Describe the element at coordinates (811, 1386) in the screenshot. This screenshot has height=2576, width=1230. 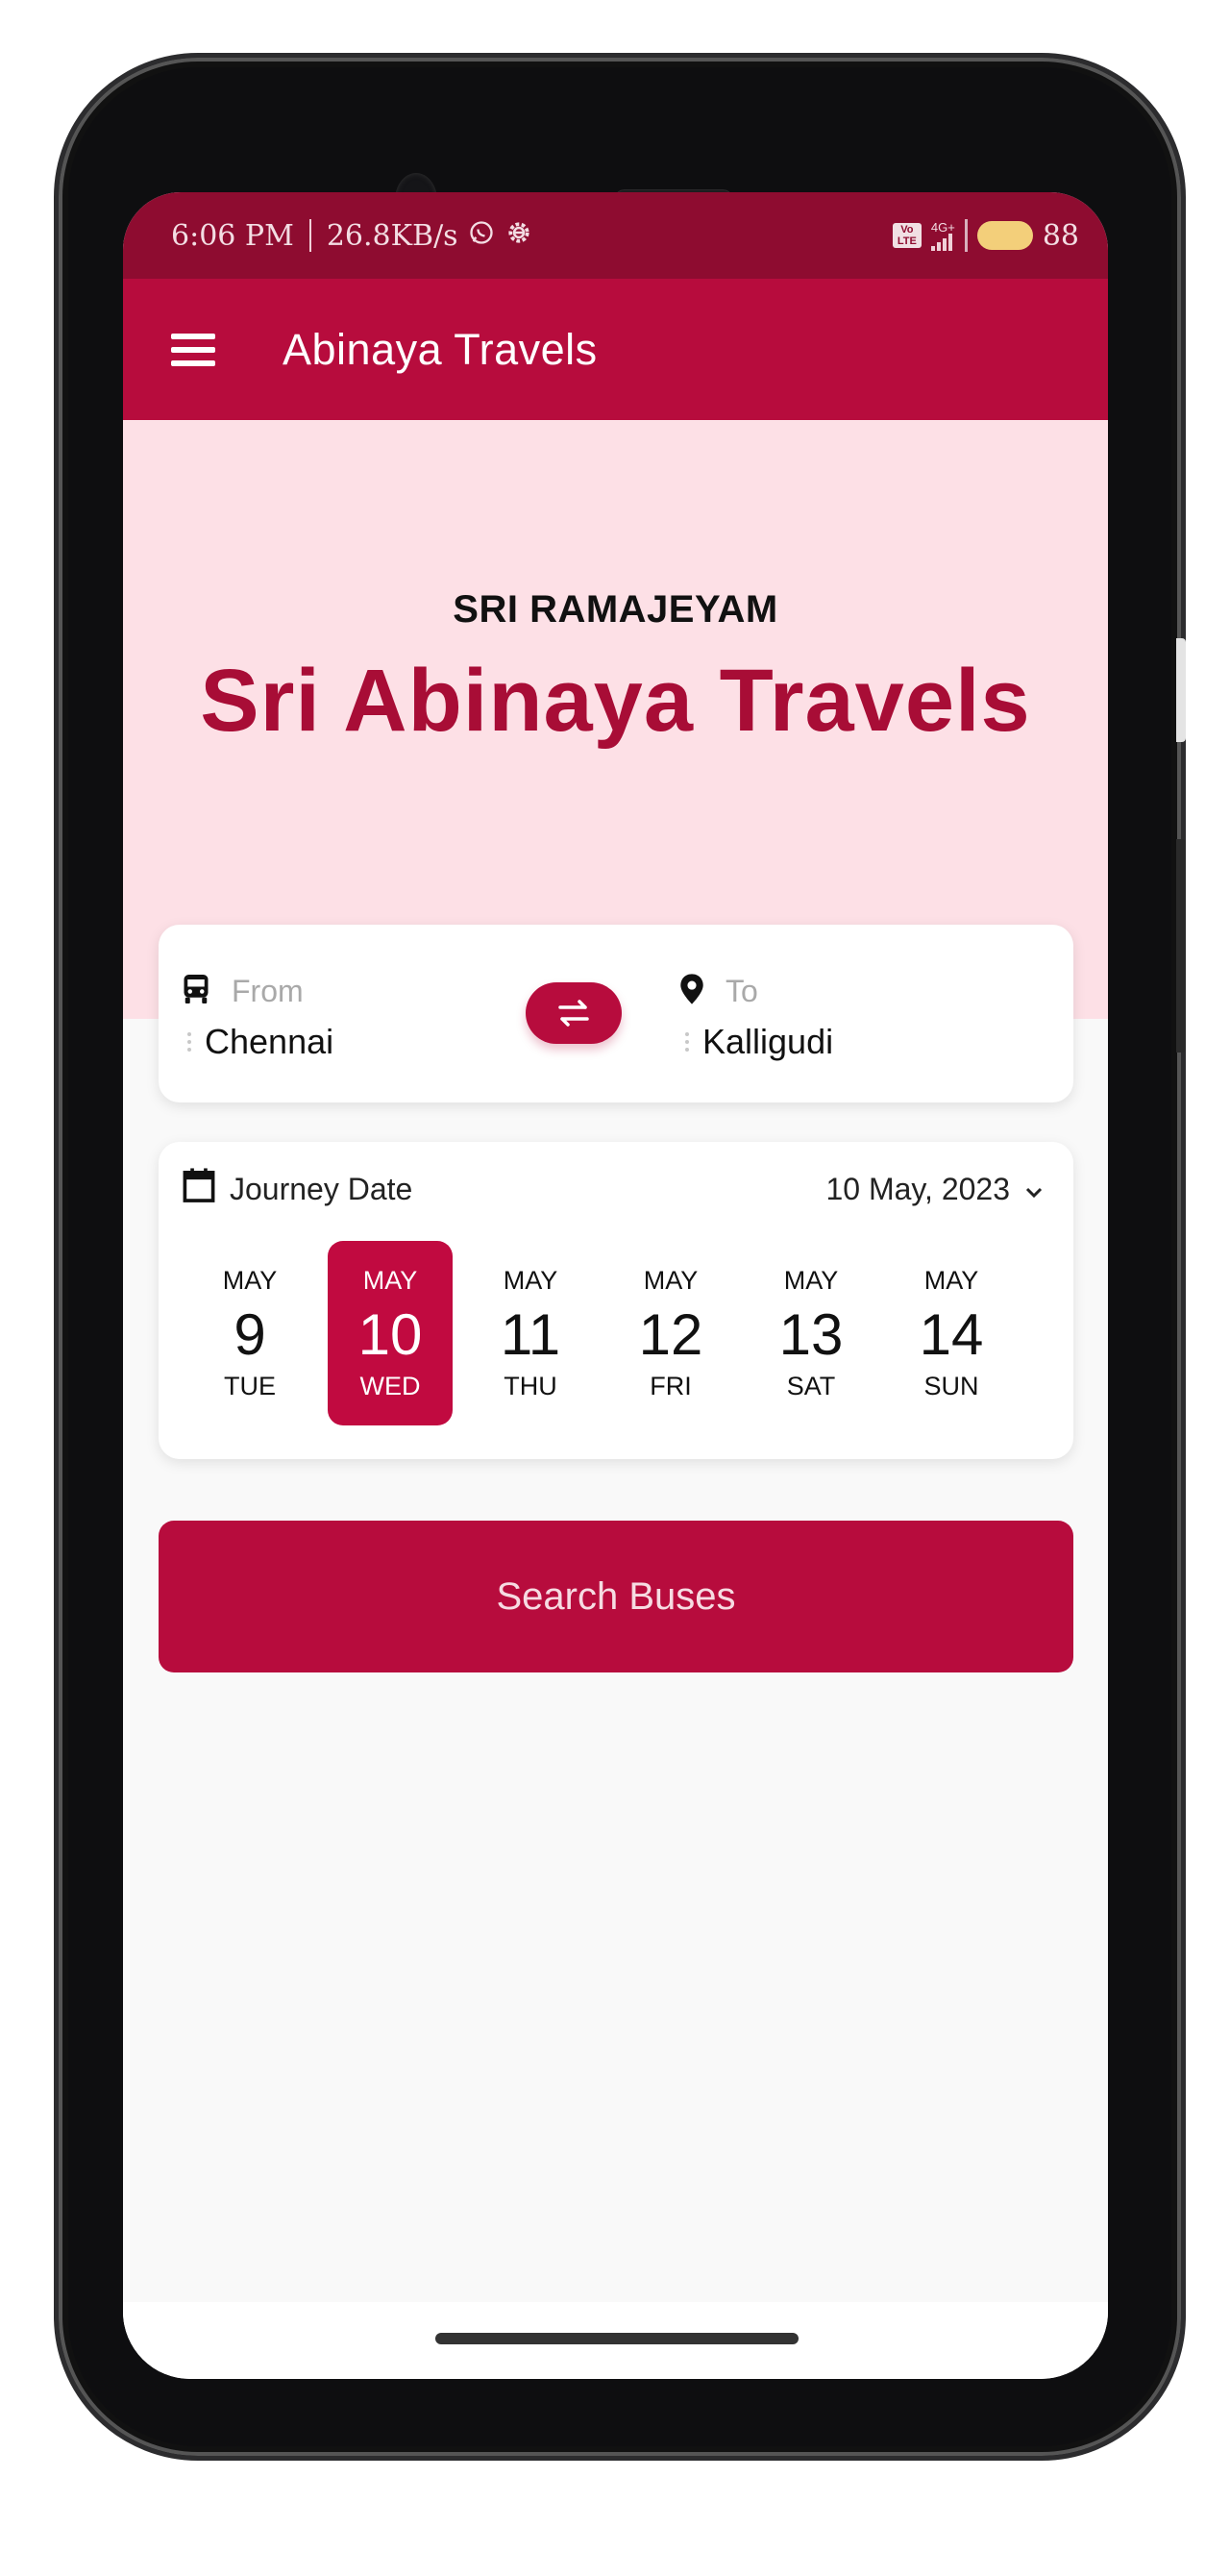
I see `date-weekday: SAT` at that location.